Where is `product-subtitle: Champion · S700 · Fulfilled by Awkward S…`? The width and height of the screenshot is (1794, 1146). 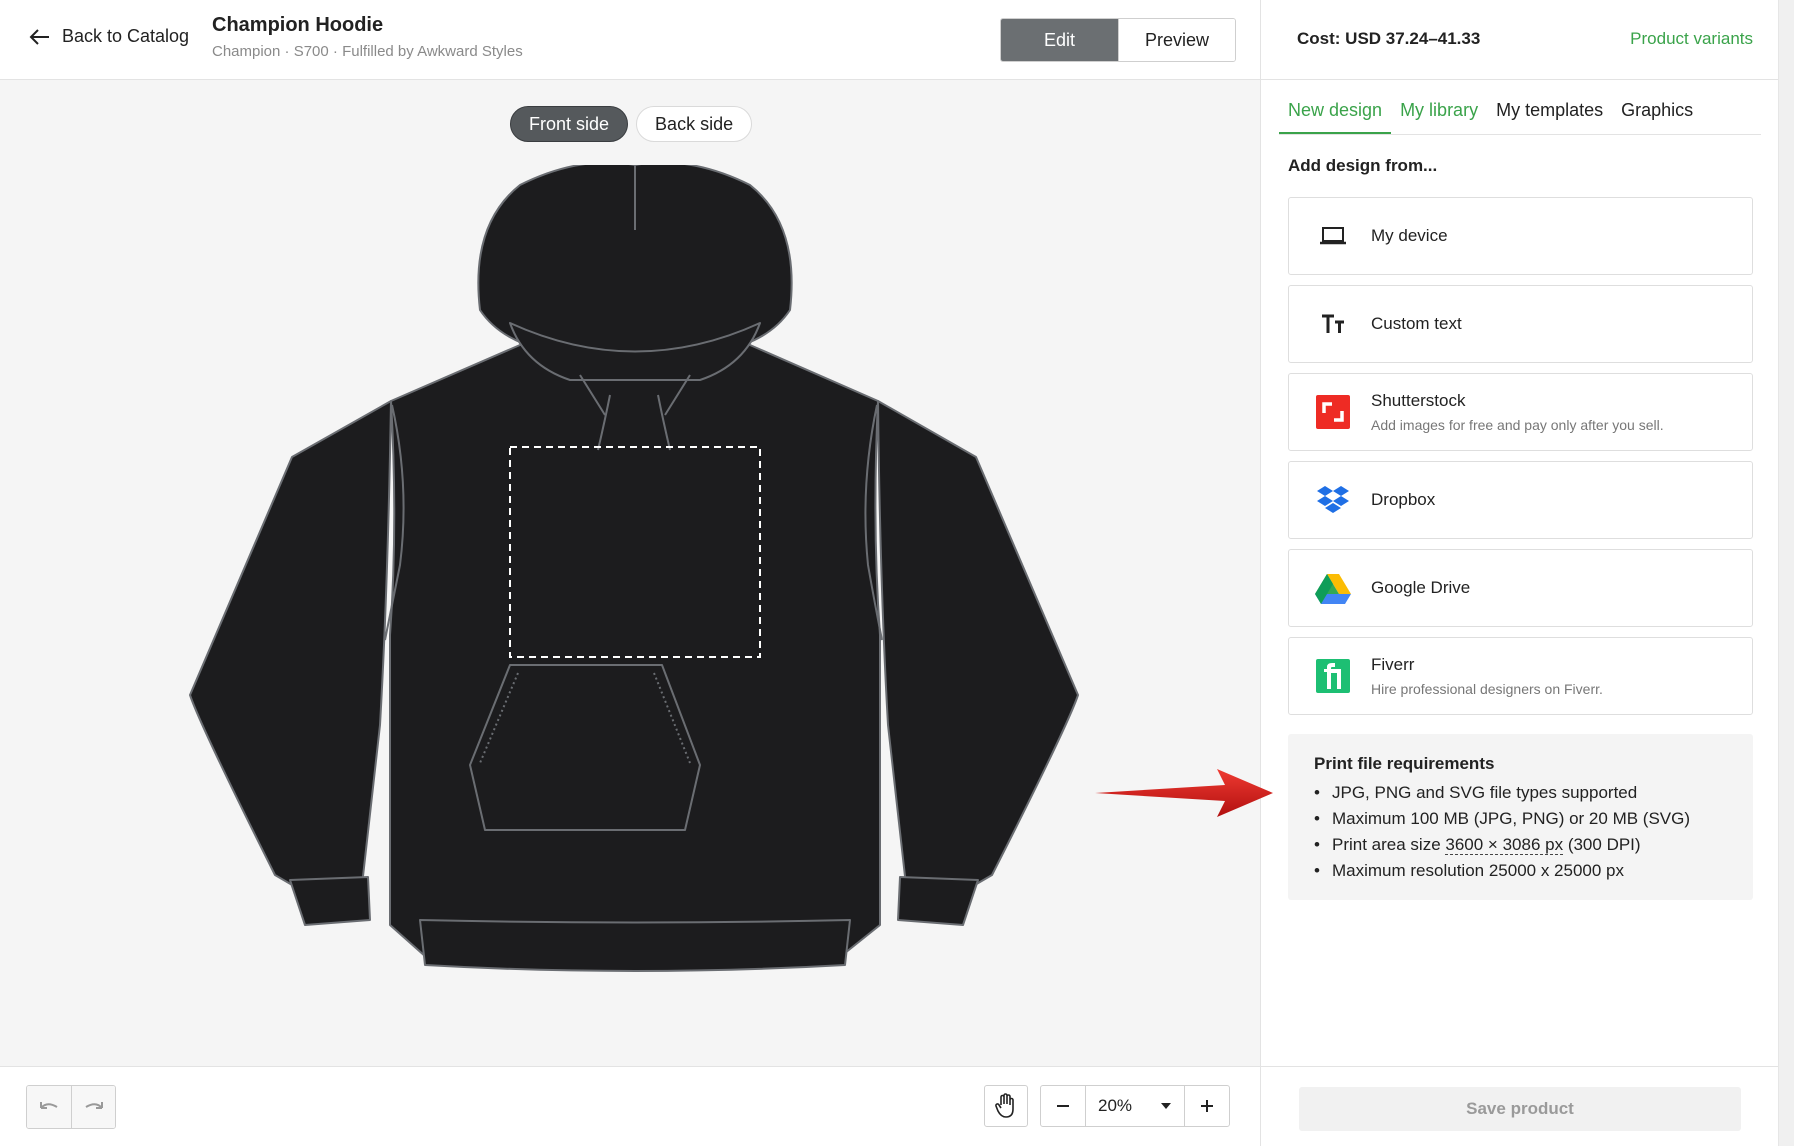
product-subtitle: Champion · S700 · Fulfilled by Awkward S… is located at coordinates (367, 51).